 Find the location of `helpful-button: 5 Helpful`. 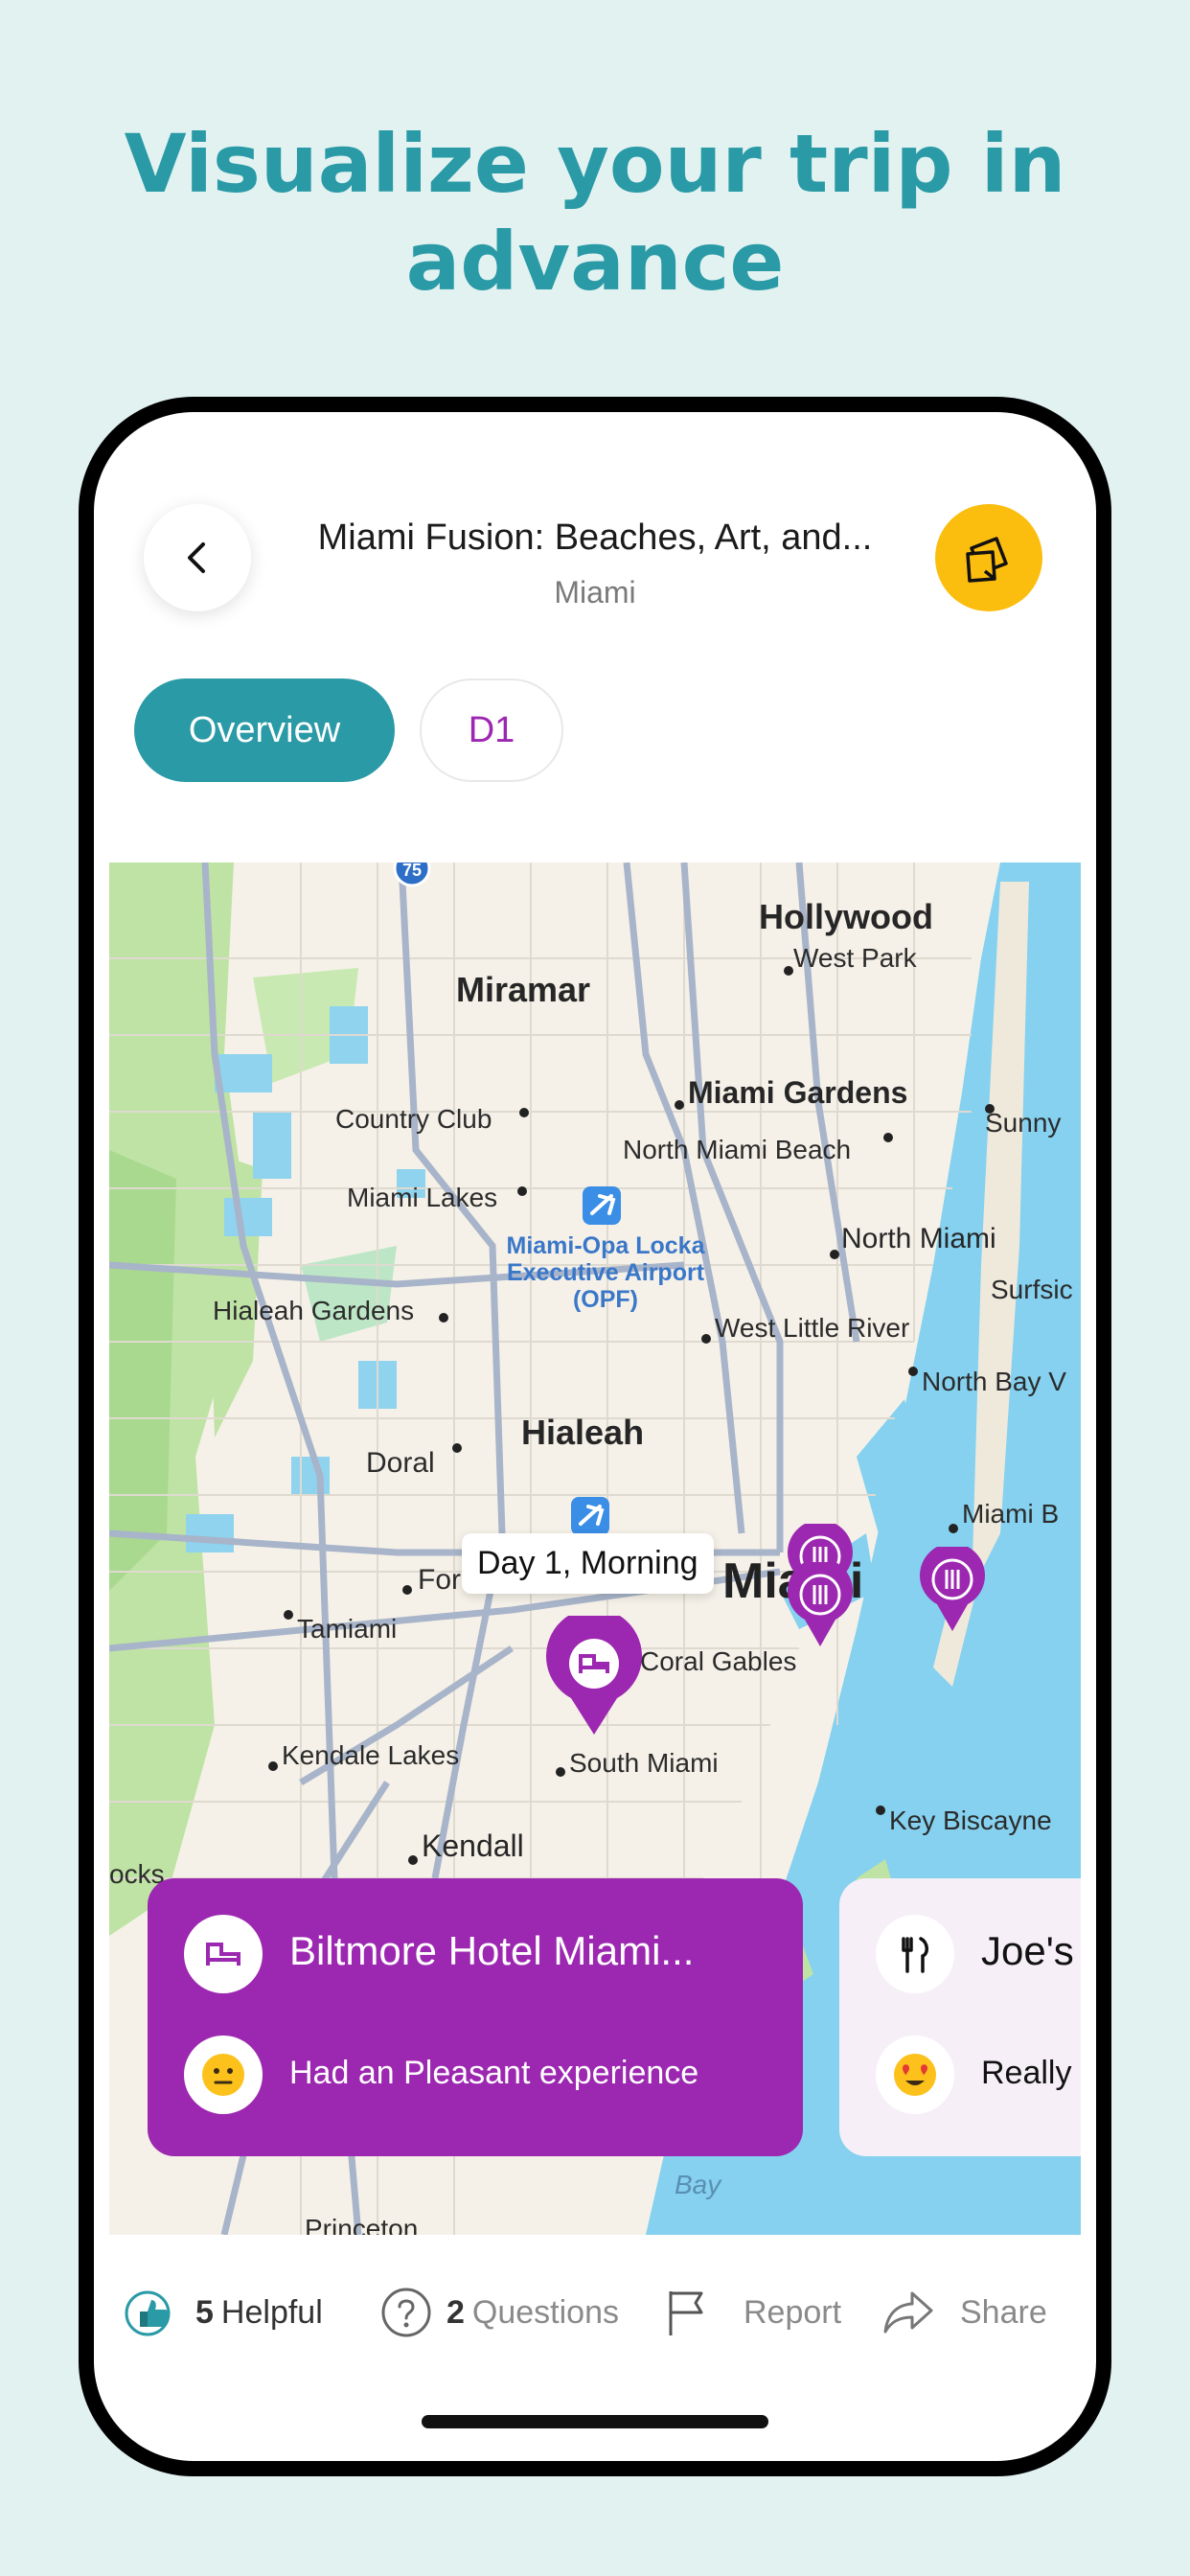

helpful-button: 5 Helpful is located at coordinates (221, 2312).